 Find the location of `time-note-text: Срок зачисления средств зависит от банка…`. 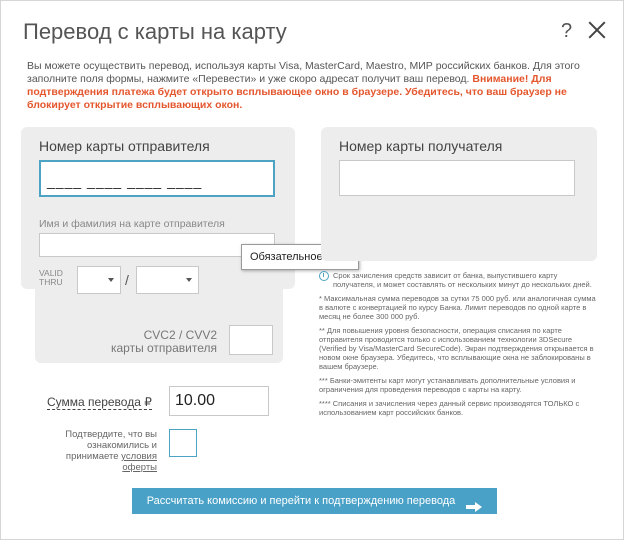

time-note-text: Срок зачисления средств зависит от банка… is located at coordinates (462, 280).